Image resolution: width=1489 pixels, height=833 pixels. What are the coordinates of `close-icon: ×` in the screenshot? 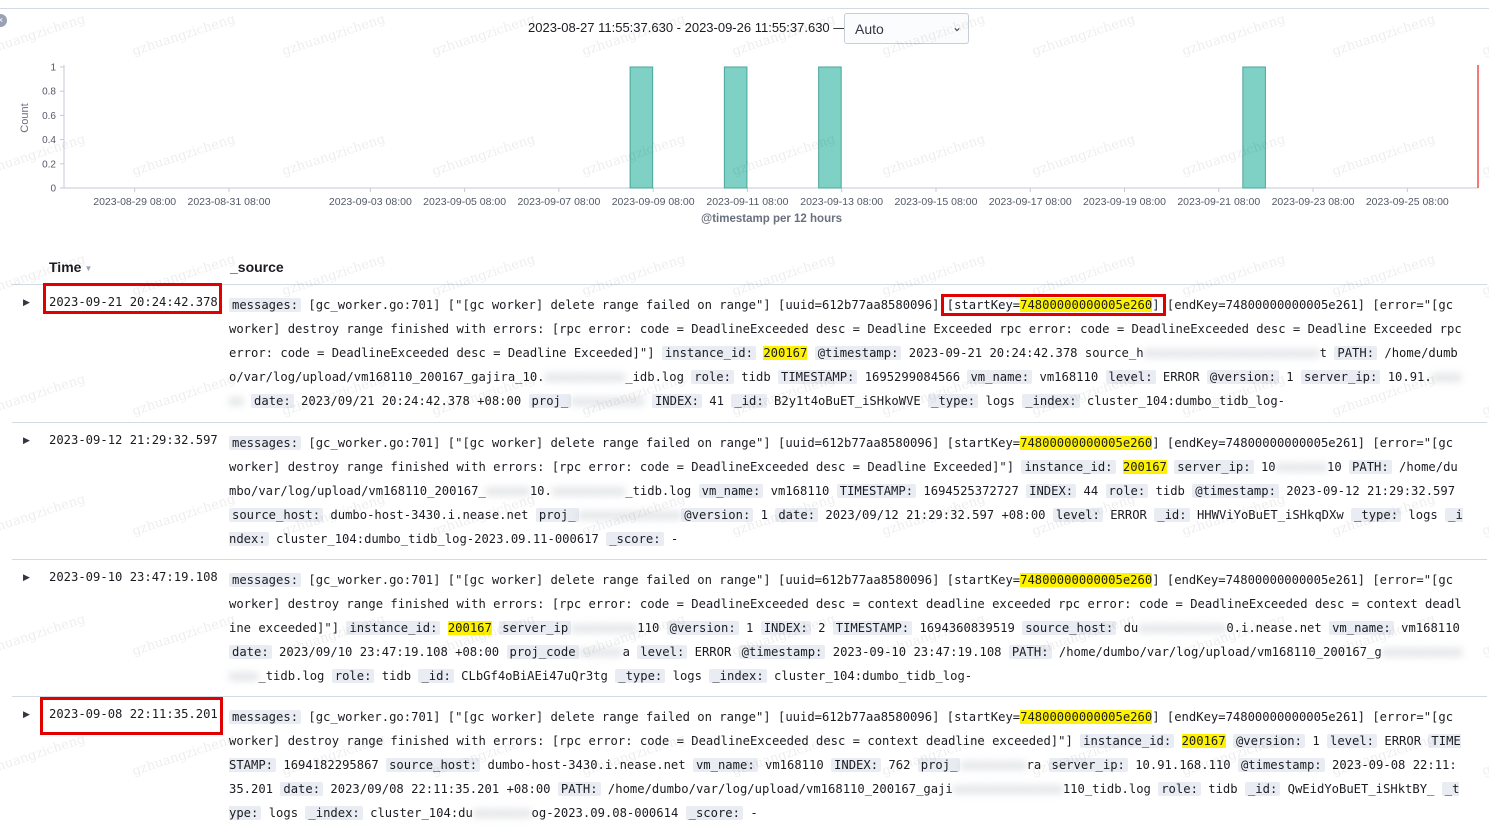 It's located at (3, 20).